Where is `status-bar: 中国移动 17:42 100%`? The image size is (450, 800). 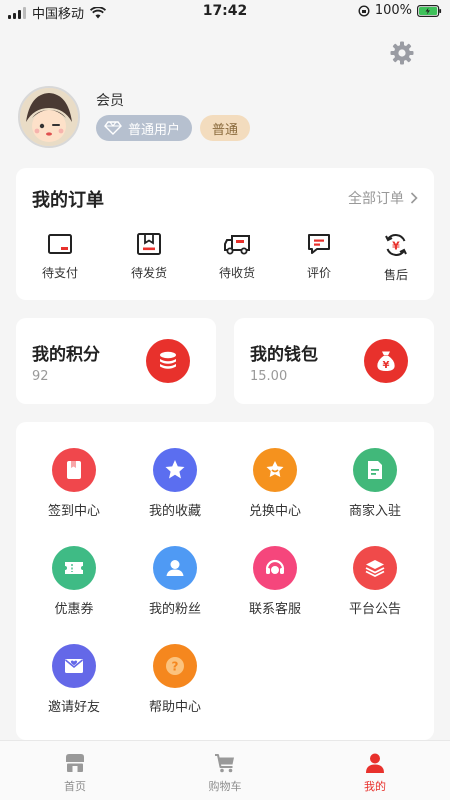
status-bar: 中国移动 17:42 100% is located at coordinates (225, 12).